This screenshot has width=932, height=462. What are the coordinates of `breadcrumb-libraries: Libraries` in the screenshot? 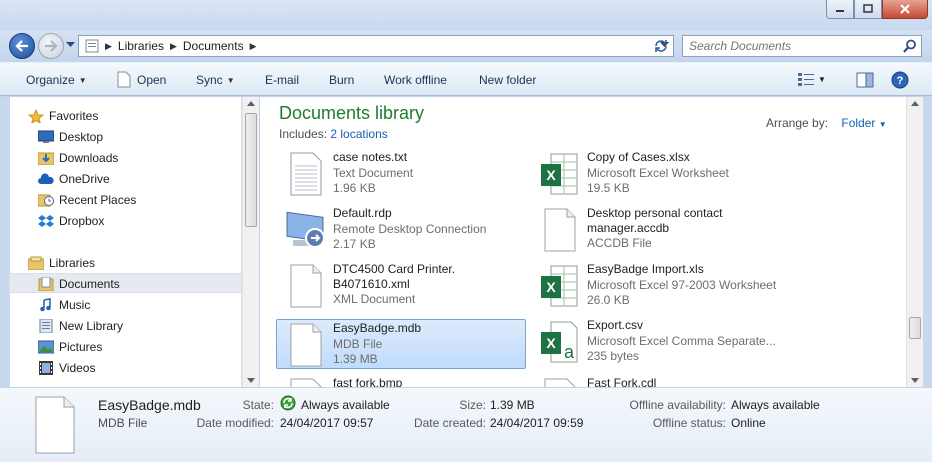 It's located at (141, 46).